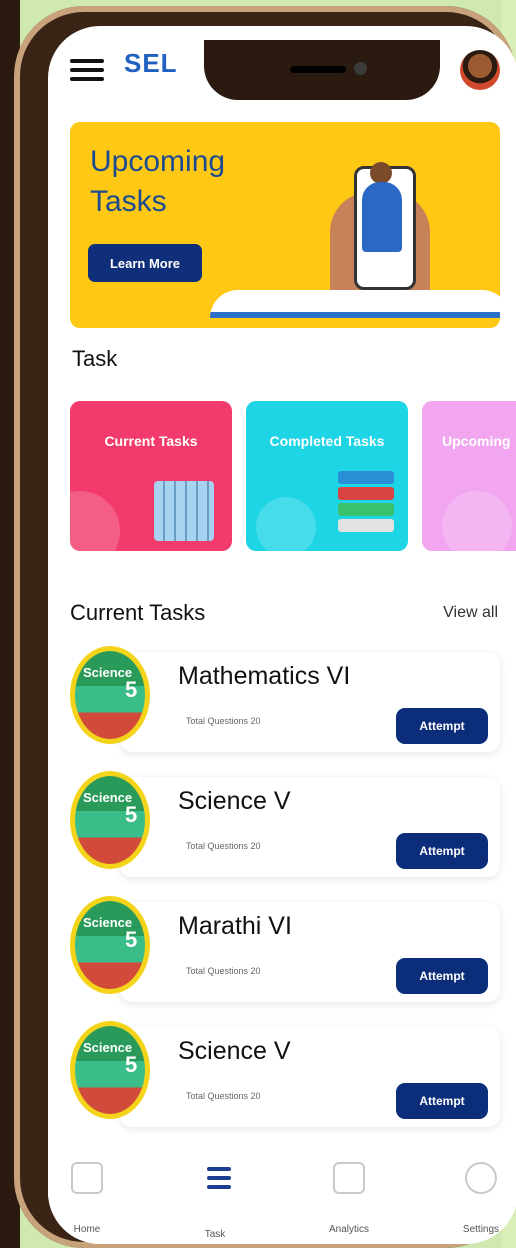  I want to click on nav-label: Home, so click(87, 1229).